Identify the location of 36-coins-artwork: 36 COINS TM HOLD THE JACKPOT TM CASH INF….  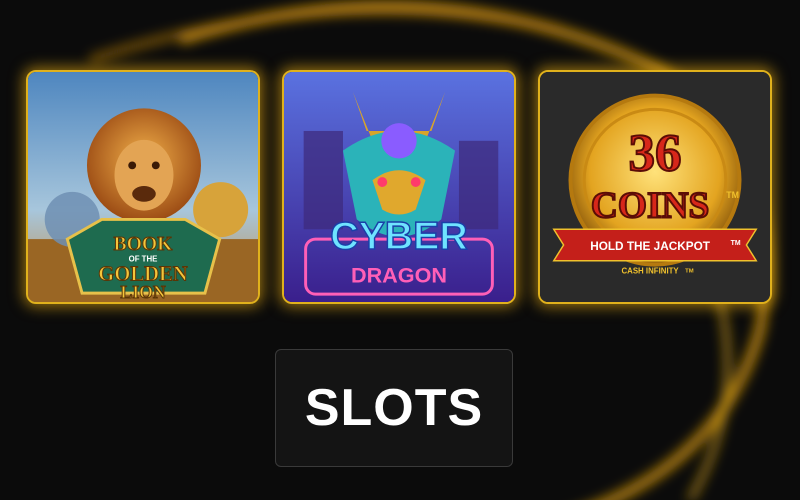
(655, 187).